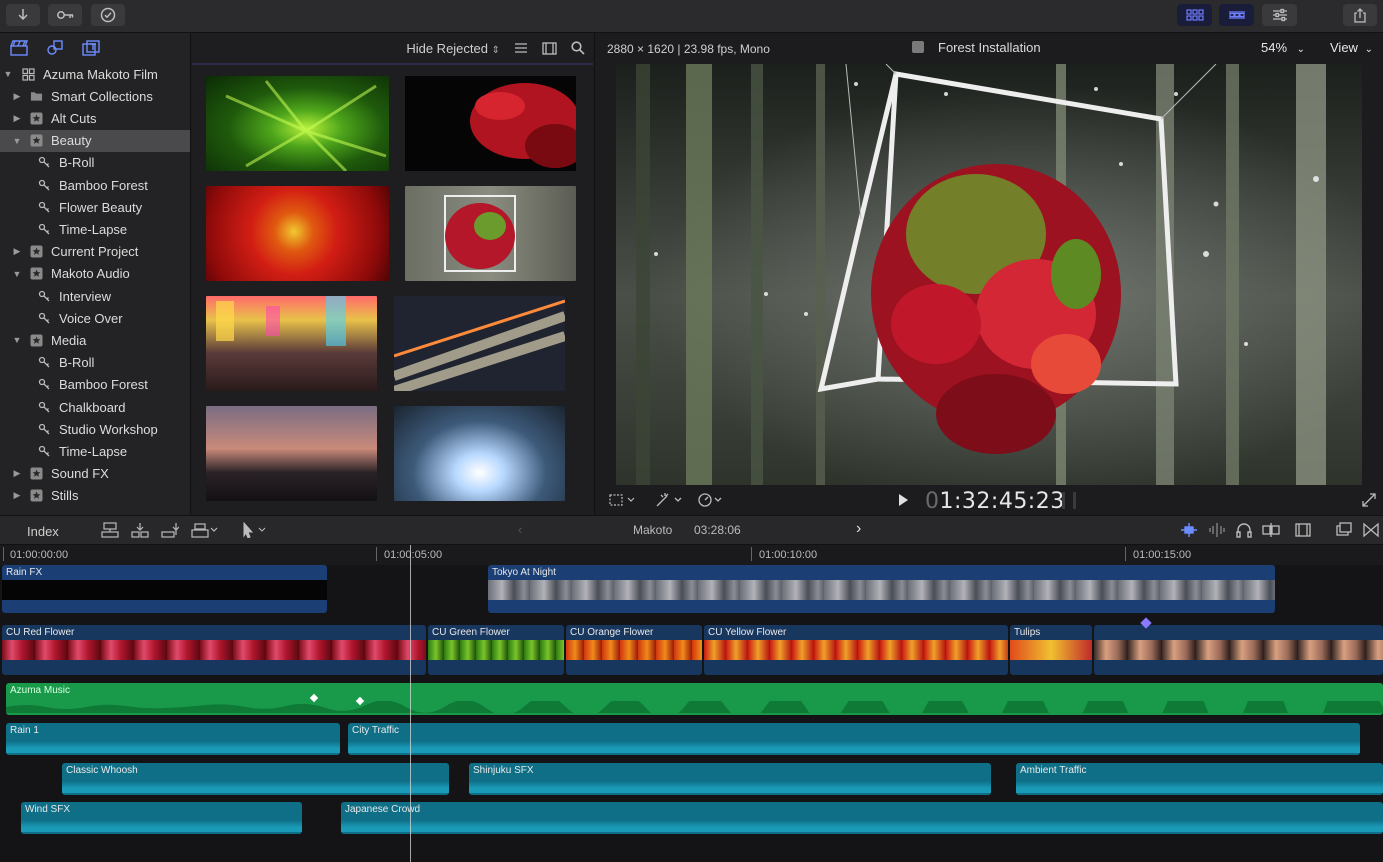  What do you see at coordinates (95, 318) in the screenshot?
I see `sidebar-item-voice-over: Voice Over` at bounding box center [95, 318].